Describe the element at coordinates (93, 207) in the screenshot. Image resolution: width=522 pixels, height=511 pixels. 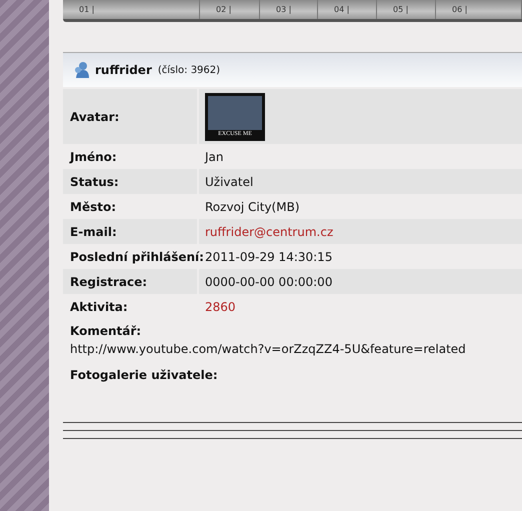
I see `field-label: Město:` at that location.